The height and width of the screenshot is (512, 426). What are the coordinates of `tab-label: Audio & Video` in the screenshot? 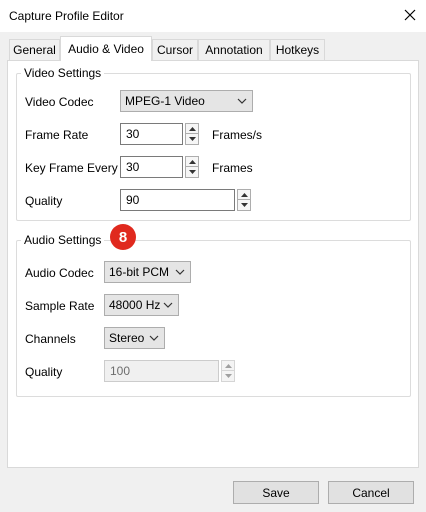 It's located at (106, 49).